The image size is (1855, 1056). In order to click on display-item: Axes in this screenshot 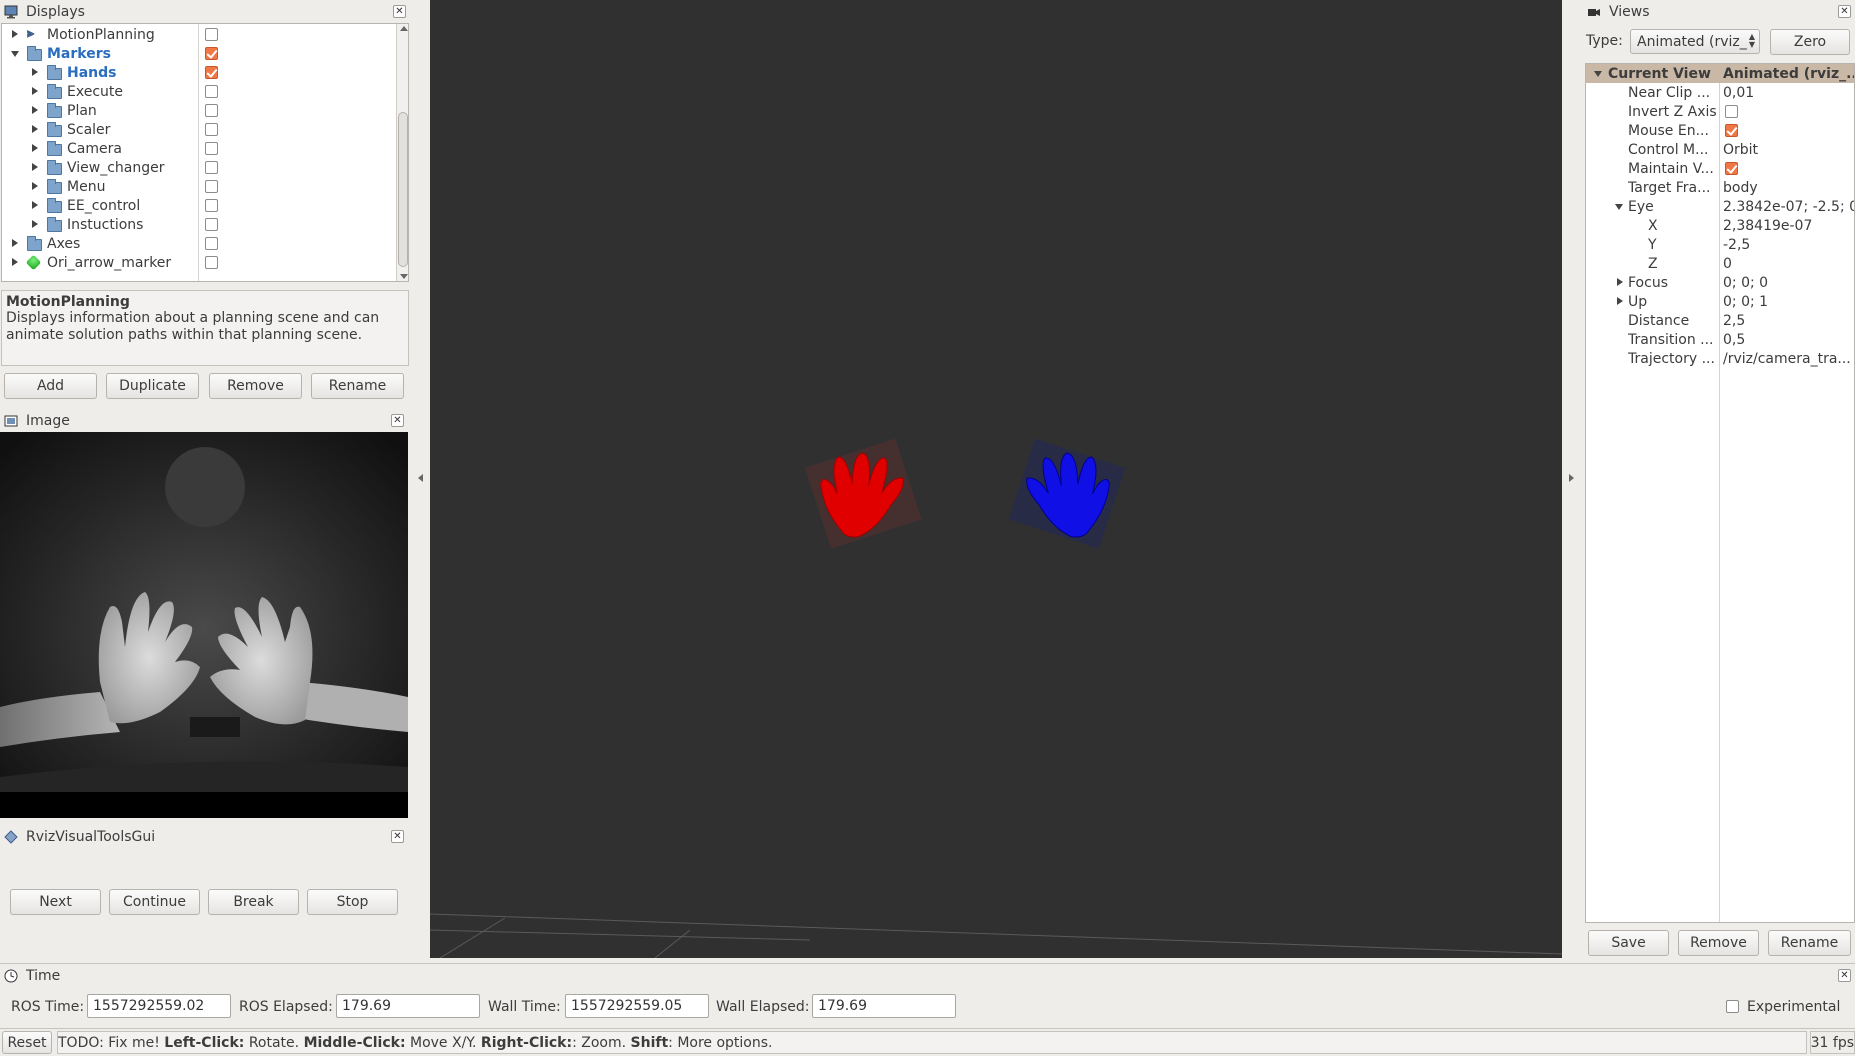, I will do `click(99, 243)`.